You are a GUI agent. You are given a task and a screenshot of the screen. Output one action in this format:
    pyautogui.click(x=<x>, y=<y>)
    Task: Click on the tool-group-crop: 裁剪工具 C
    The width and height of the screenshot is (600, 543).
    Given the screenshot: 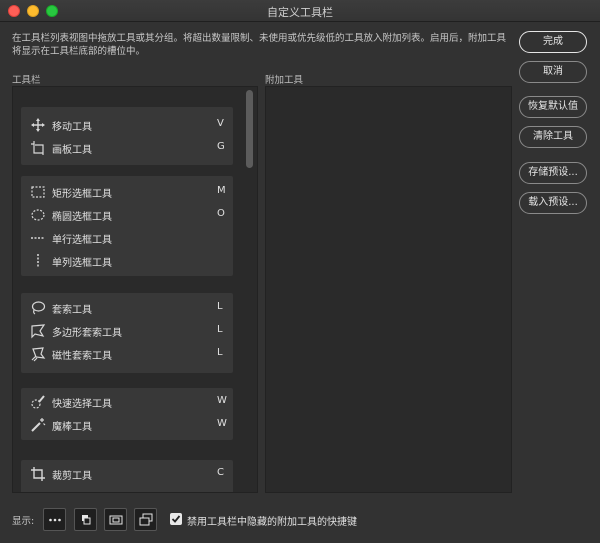 What is the action you would take?
    pyautogui.click(x=127, y=476)
    